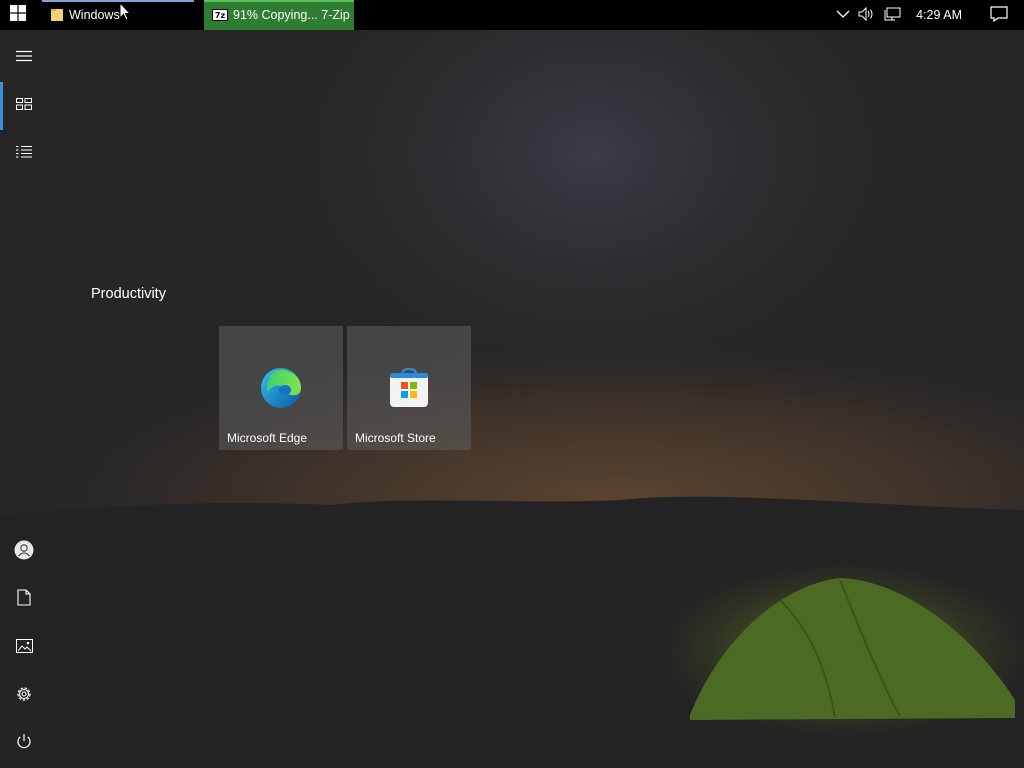  What do you see at coordinates (395, 438) in the screenshot?
I see `tile-label: Microsoft Store` at bounding box center [395, 438].